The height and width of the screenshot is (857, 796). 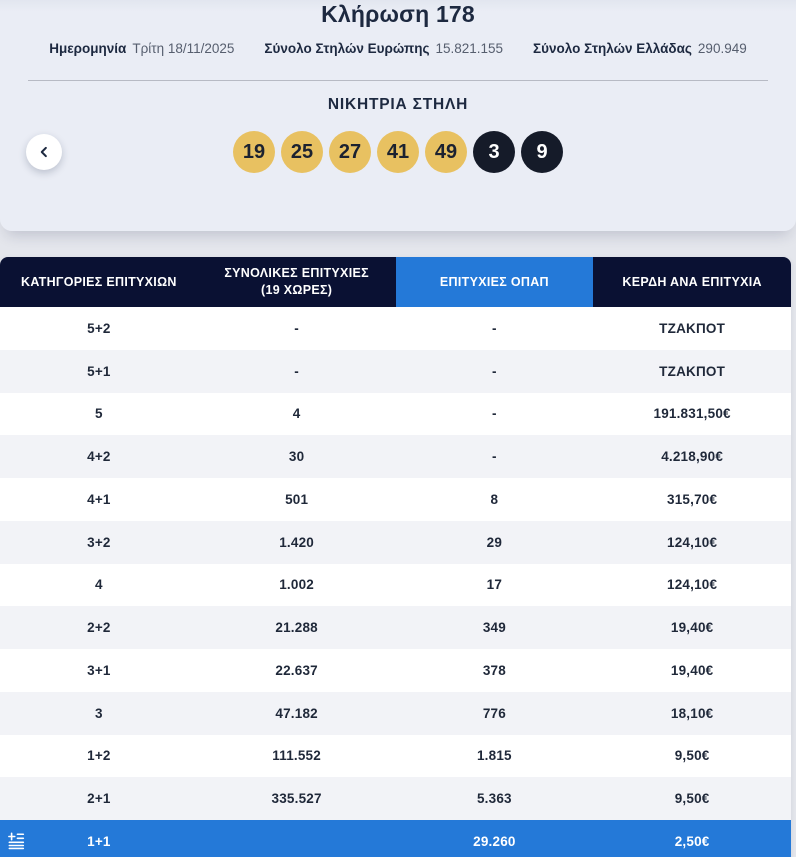 I want to click on column-header-3: ΕΠΙΤΥΧΙΕΣ ΟΠΑΠ, so click(x=494, y=282).